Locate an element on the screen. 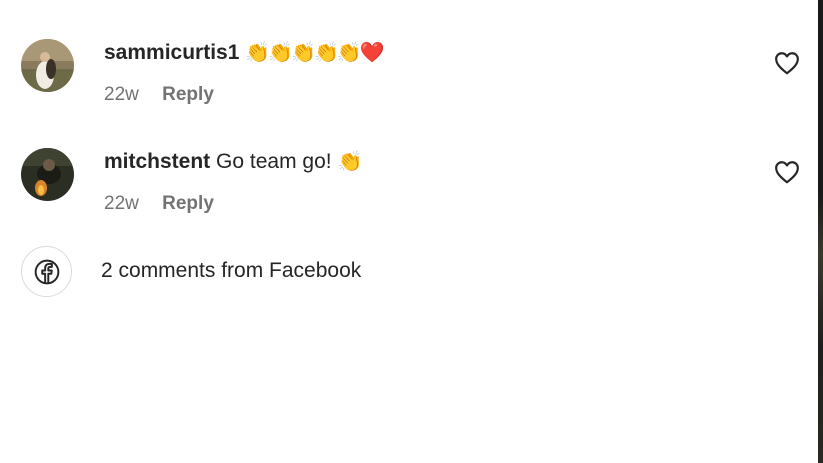  facebook-comments-row: 2 comments from Facebook is located at coordinates (409, 273).